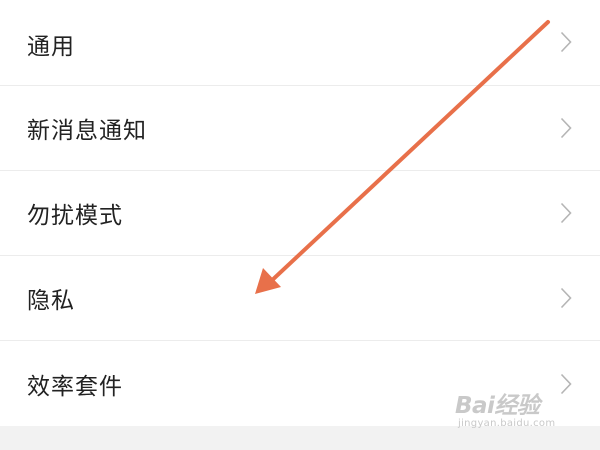  What do you see at coordinates (497, 406) in the screenshot?
I see `watermark-logo-text: Bai经验` at bounding box center [497, 406].